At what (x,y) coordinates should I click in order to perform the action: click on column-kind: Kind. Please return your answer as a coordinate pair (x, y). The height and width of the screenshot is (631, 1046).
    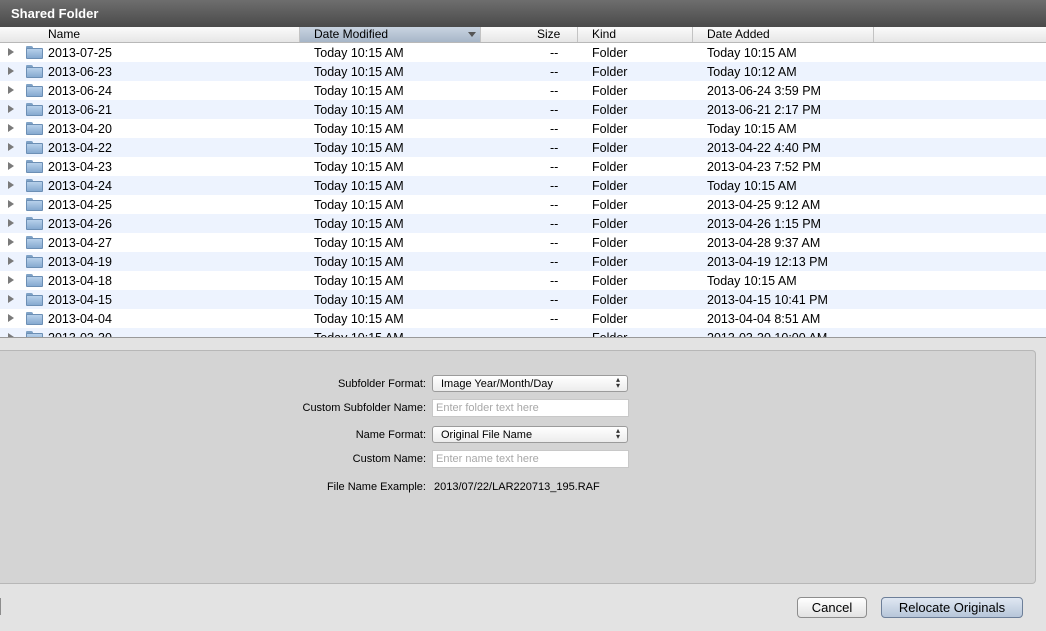
    Looking at the image, I should click on (635, 34).